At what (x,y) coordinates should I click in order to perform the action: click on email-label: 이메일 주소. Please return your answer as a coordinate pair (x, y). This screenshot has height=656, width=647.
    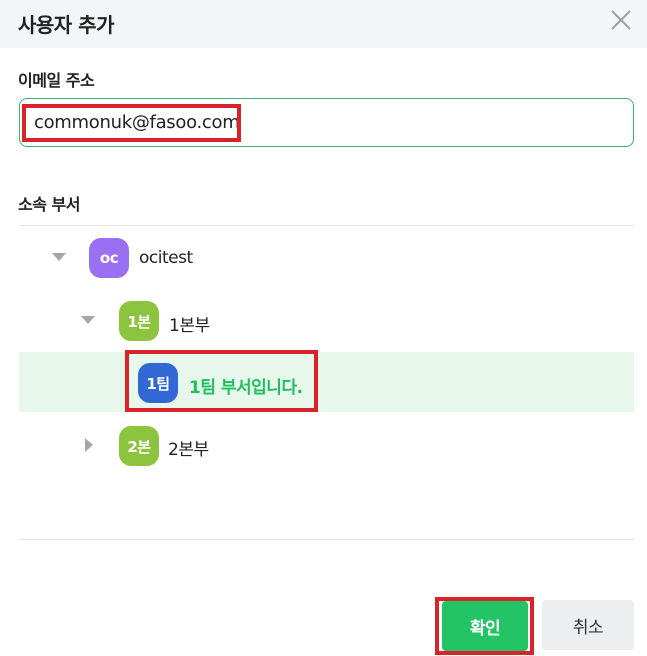
    Looking at the image, I should click on (56, 80).